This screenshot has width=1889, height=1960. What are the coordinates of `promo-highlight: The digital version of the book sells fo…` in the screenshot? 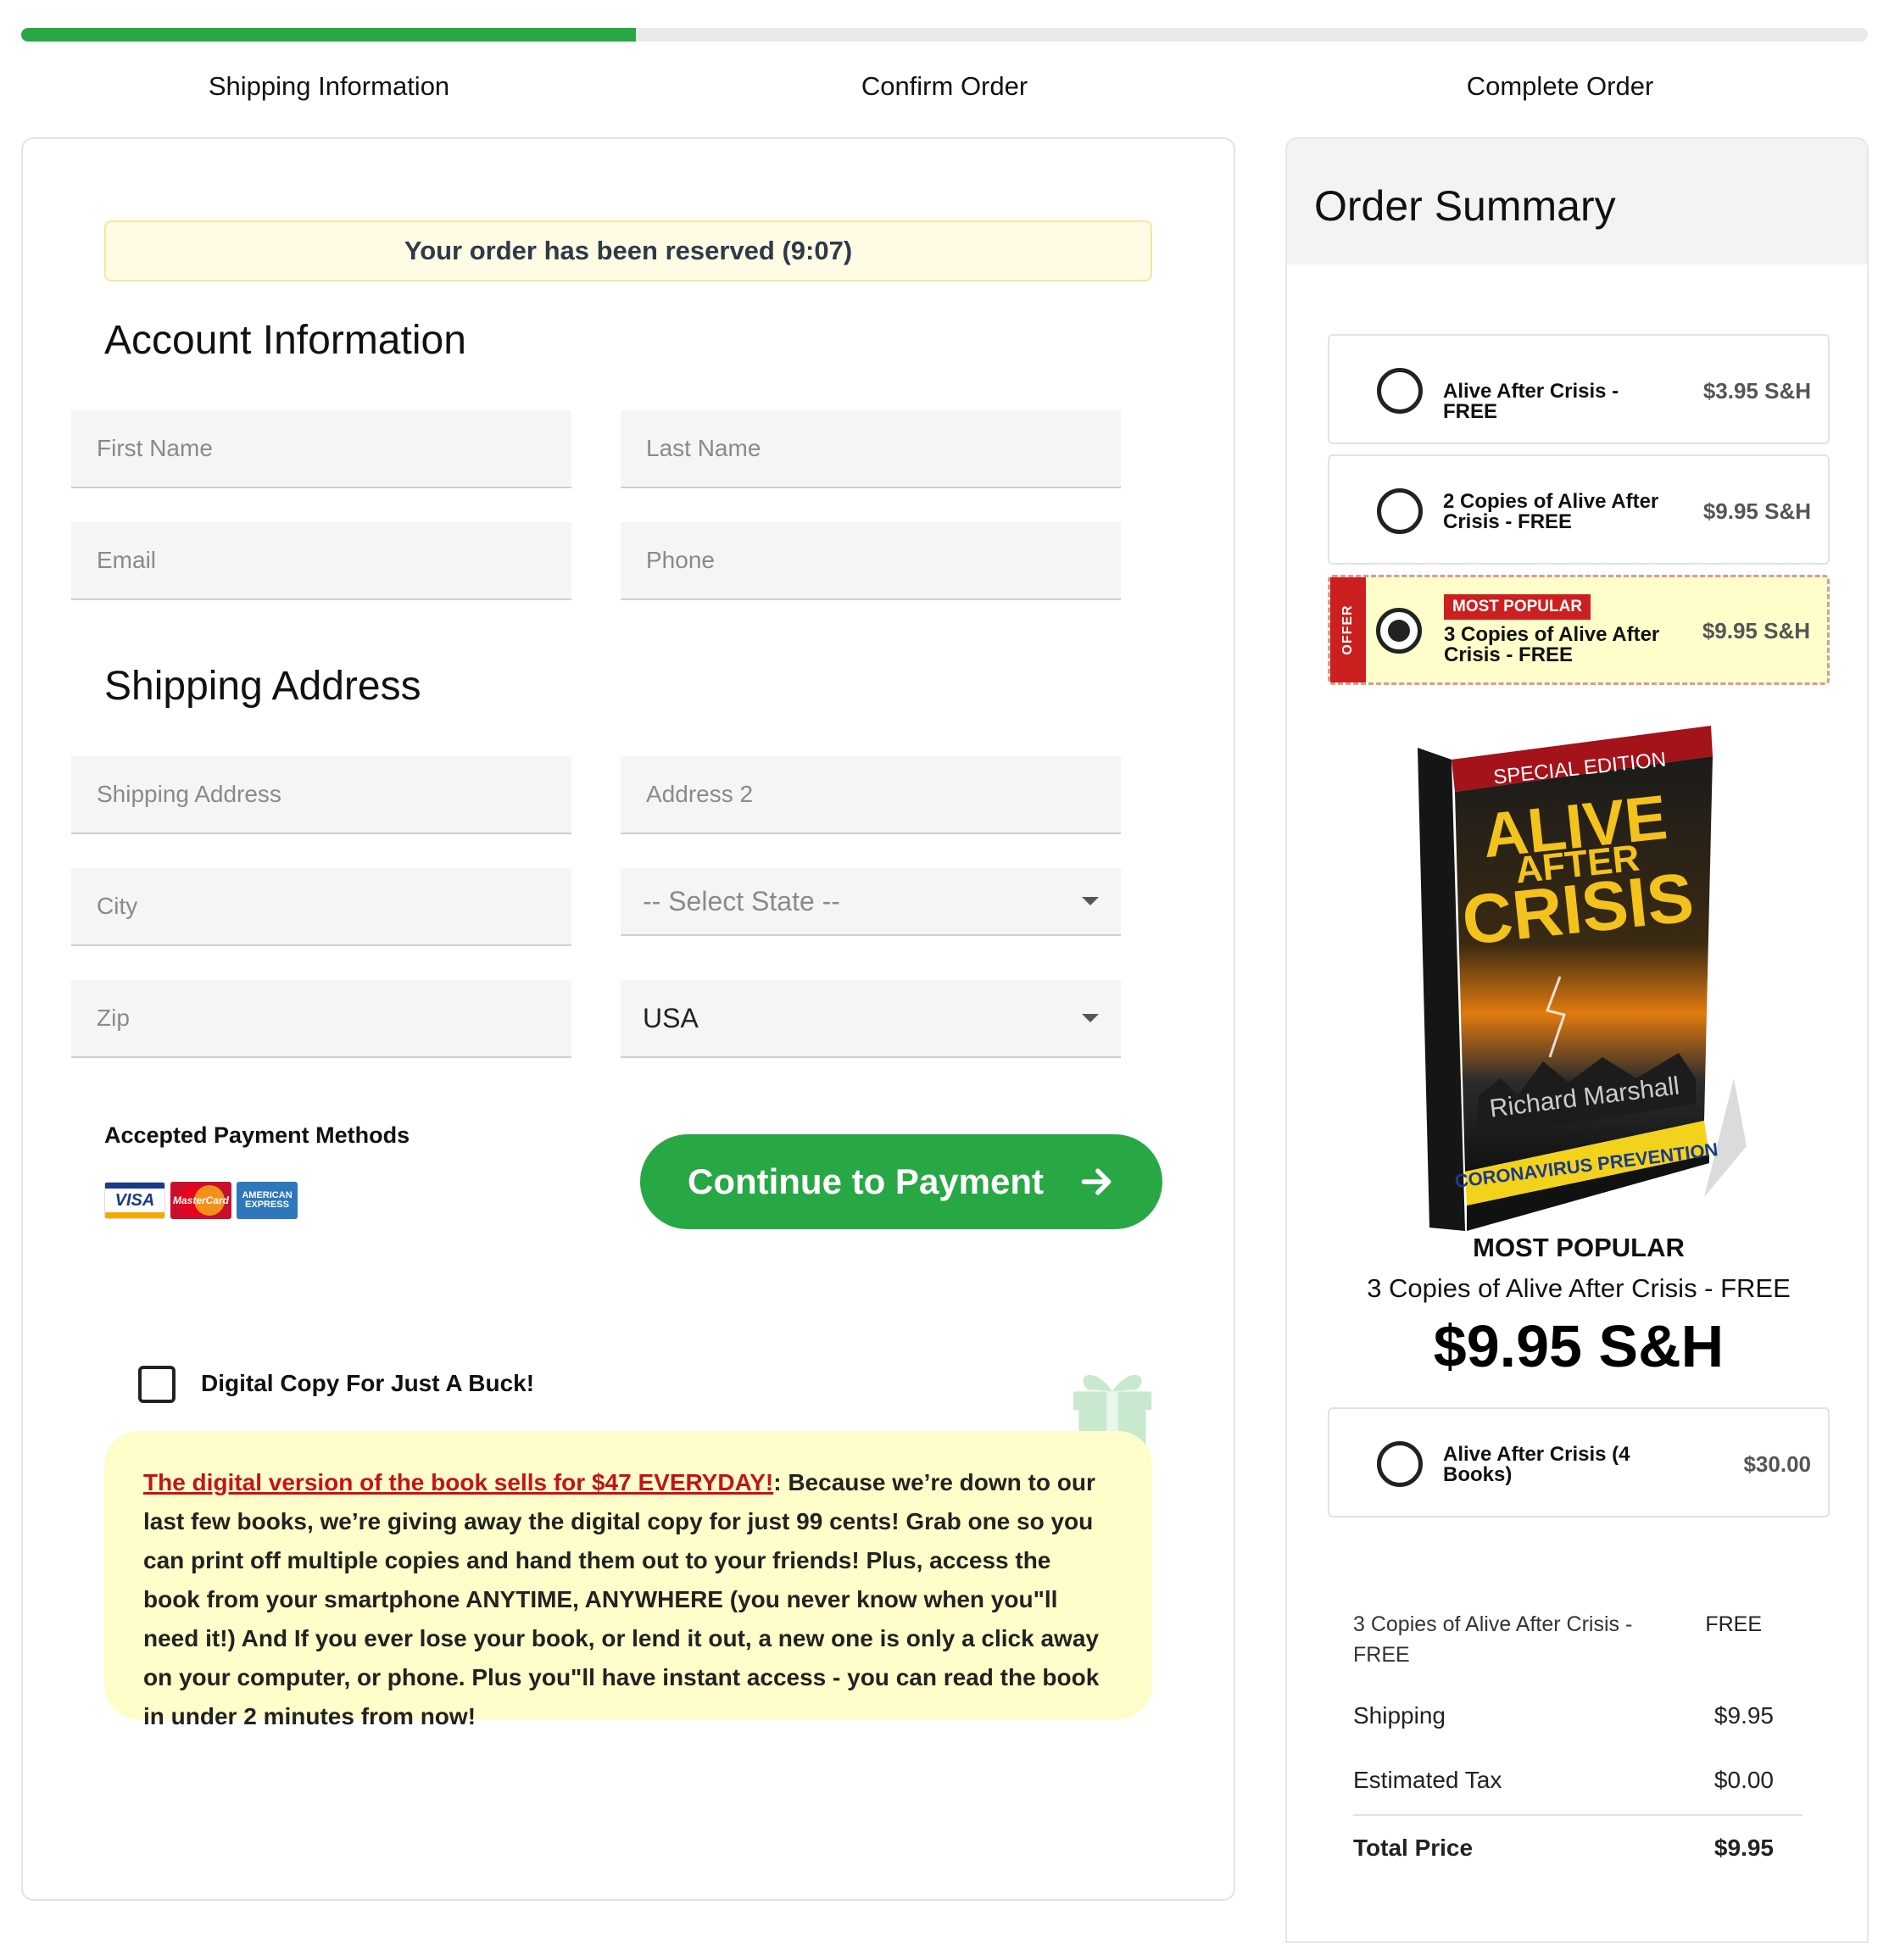 It's located at (458, 1482).